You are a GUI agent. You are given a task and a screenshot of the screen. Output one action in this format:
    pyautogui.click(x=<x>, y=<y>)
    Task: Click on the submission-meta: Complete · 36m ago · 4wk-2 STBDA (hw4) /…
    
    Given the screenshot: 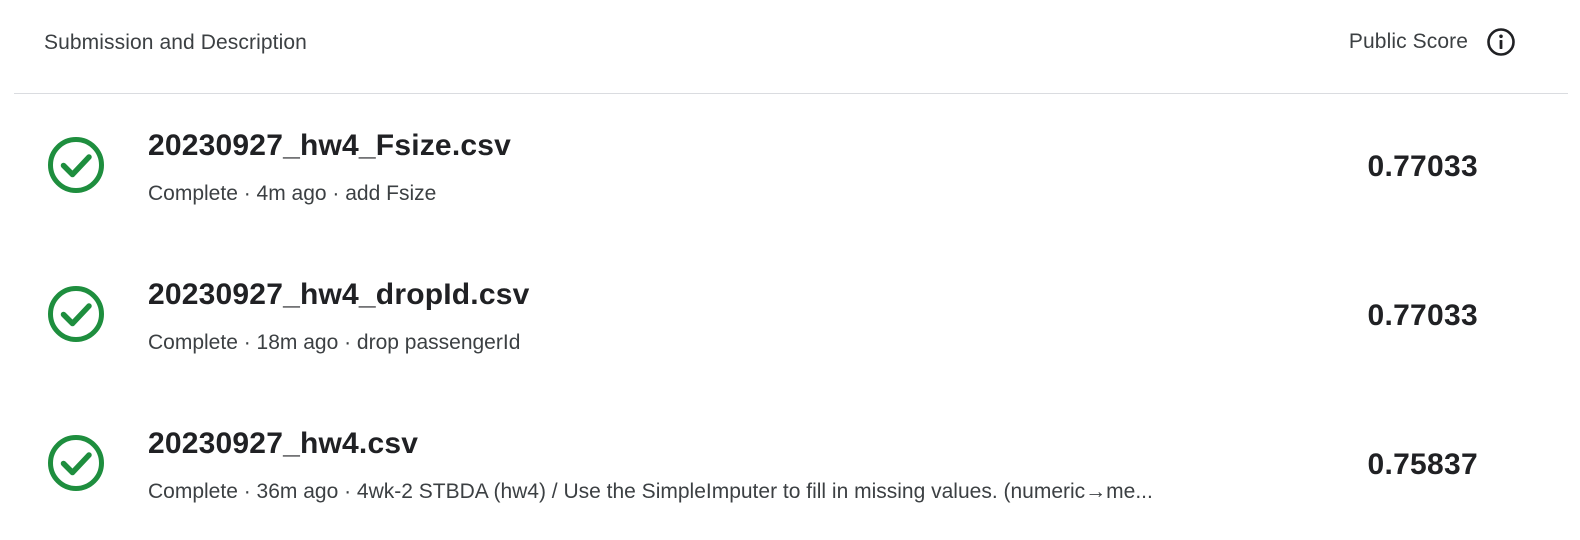 What is the action you would take?
    pyautogui.click(x=650, y=491)
    